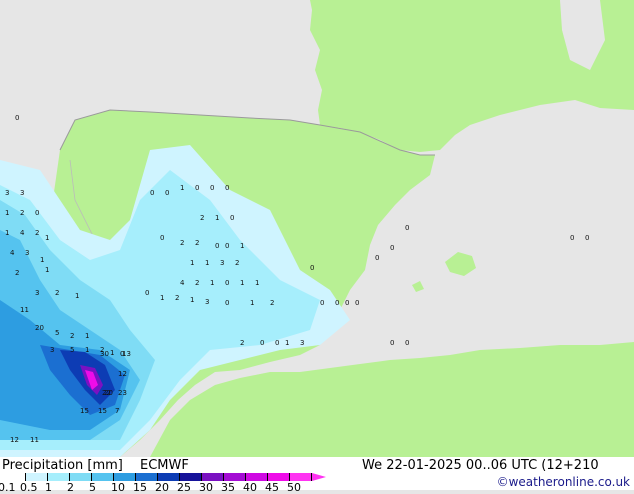 This screenshot has width=634, height=494. Describe the element at coordinates (184, 487) in the screenshot. I see `scale-tick-label: 25` at that location.